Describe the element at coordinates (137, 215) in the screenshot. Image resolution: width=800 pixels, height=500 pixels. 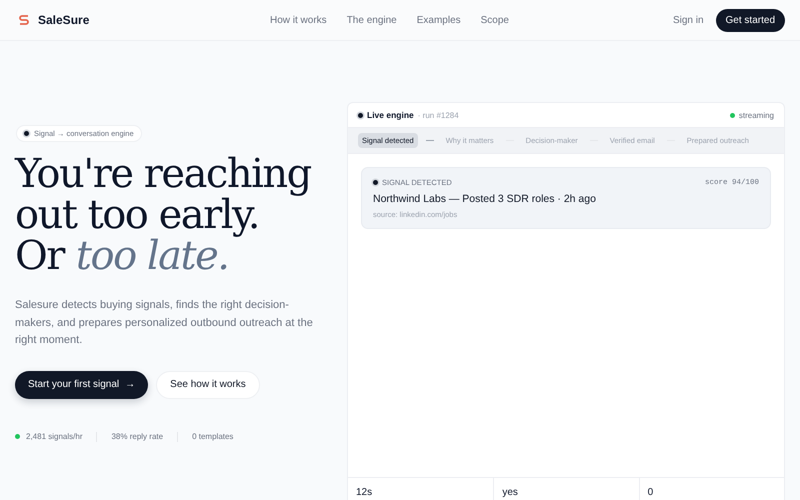
I see `headline-line: out too early.` at that location.